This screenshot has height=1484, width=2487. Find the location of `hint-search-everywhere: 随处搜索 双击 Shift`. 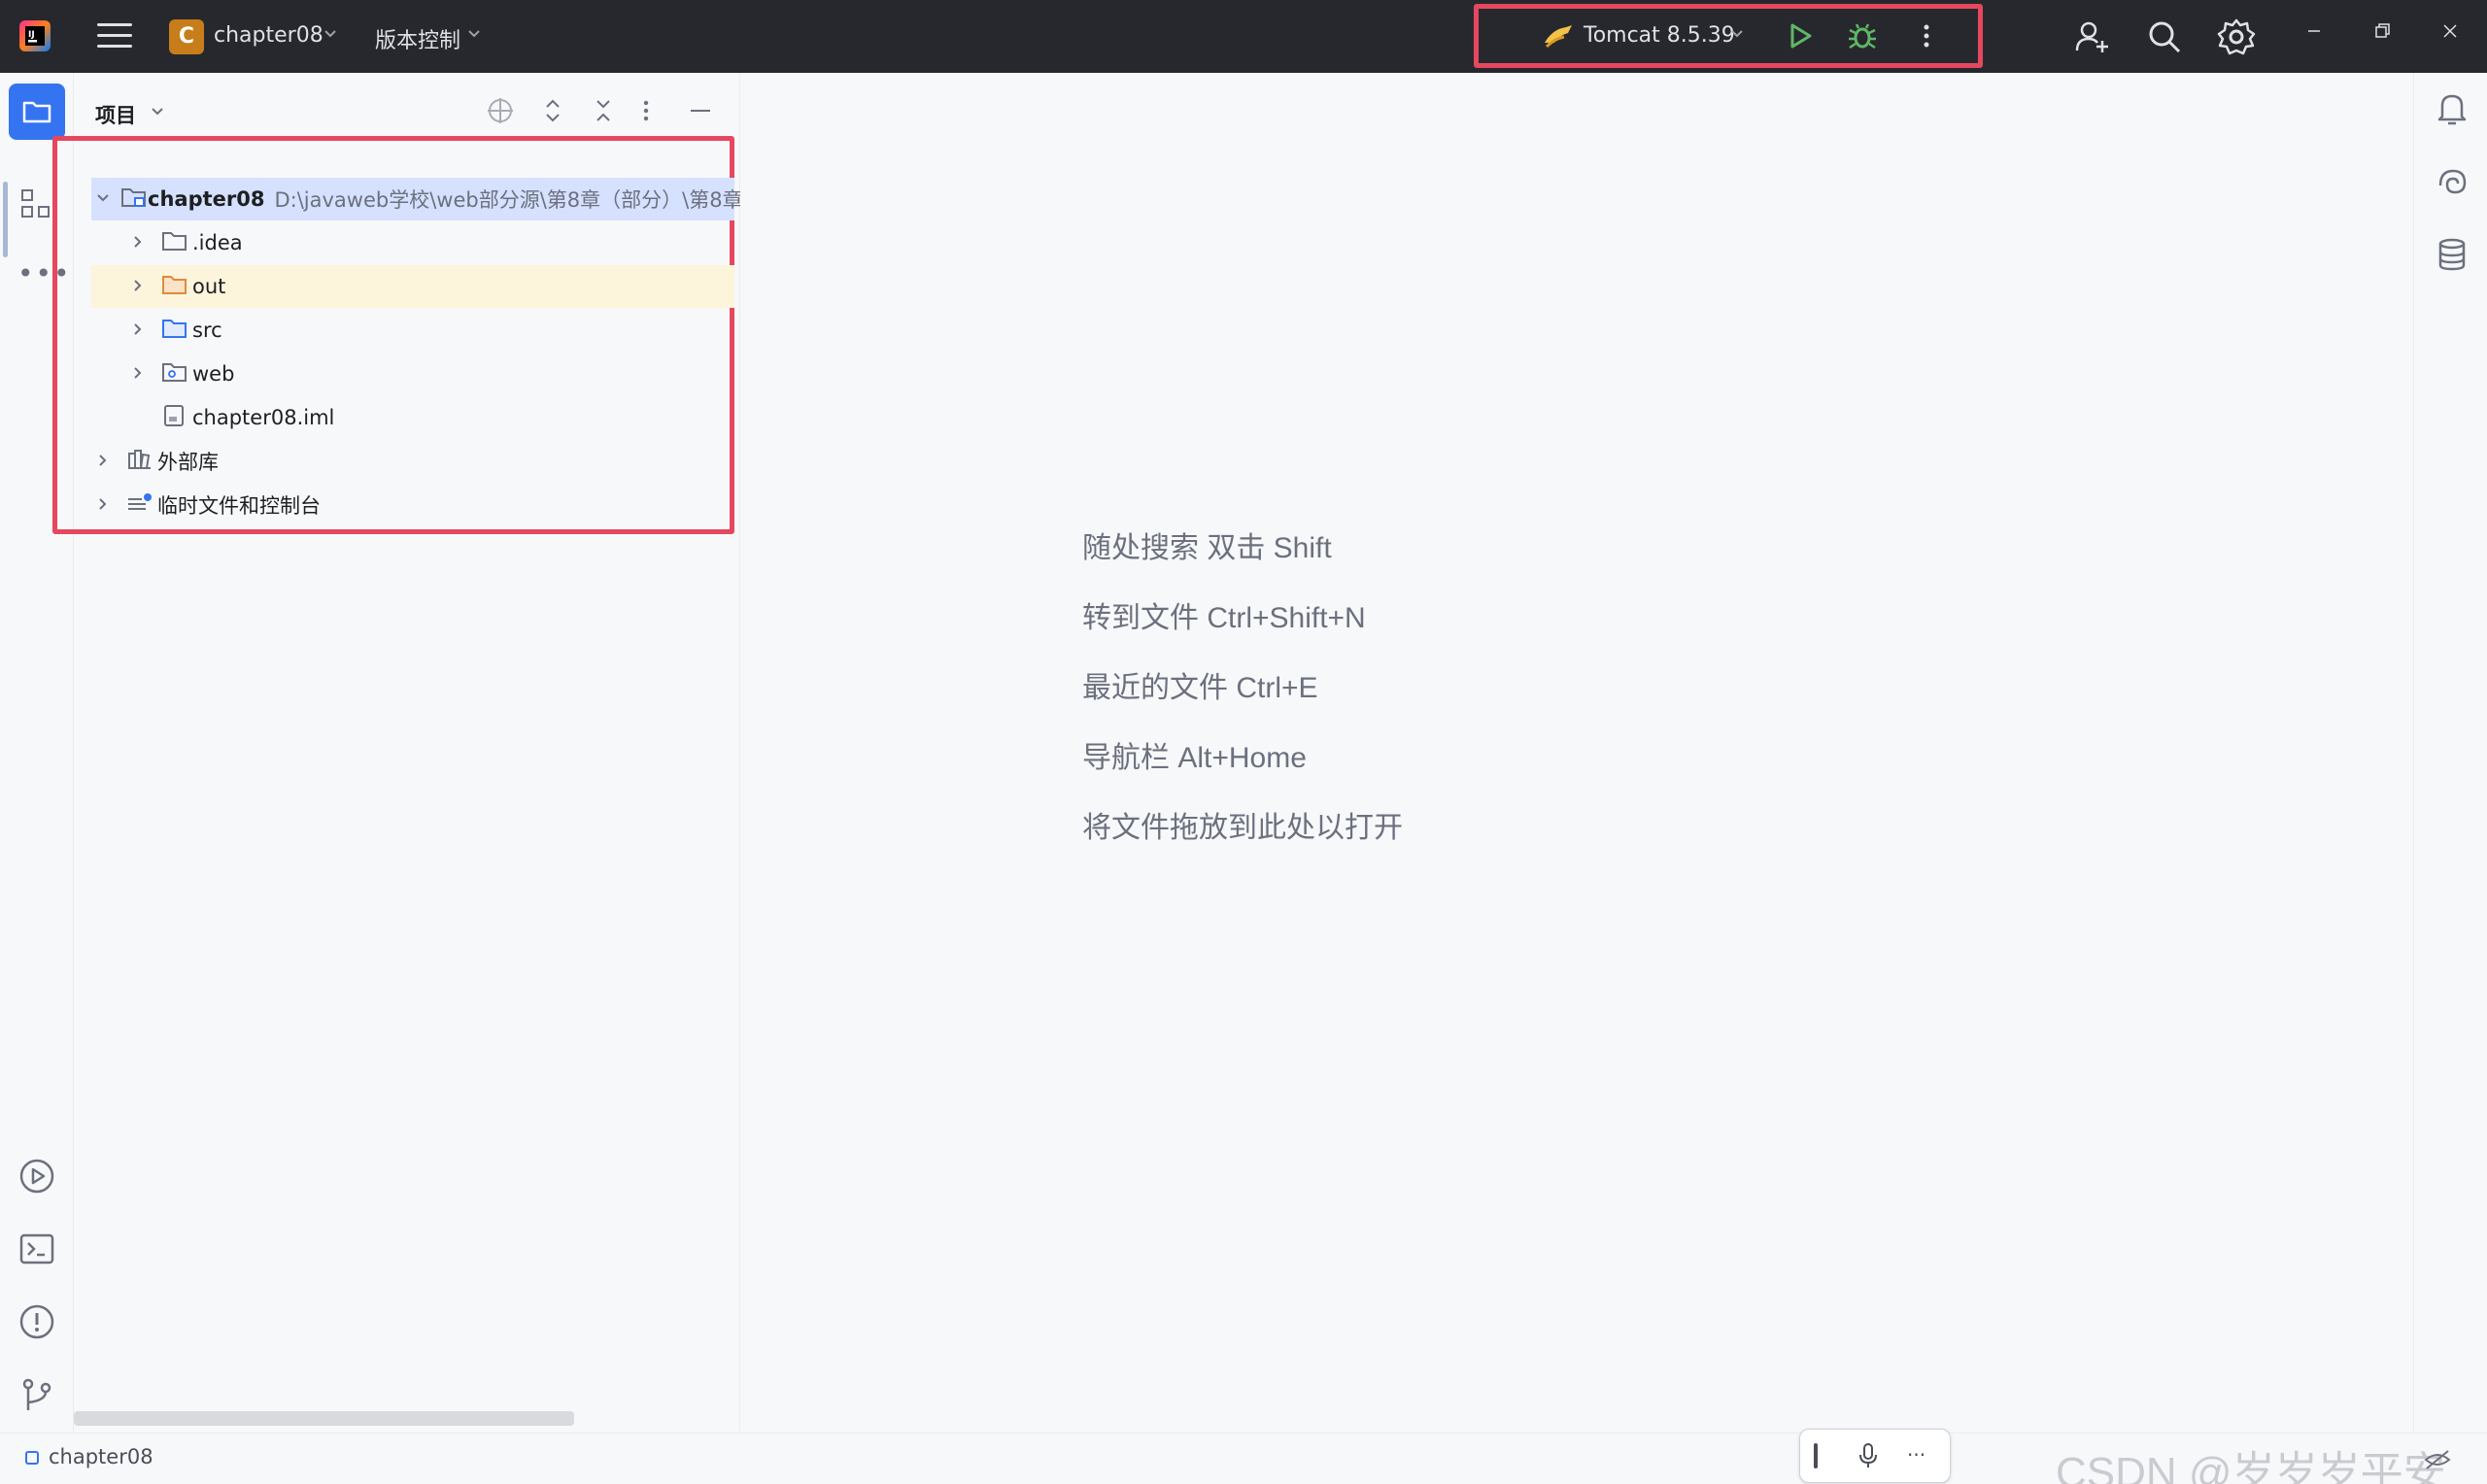

hint-search-everywhere: 随处搜索 双击 Shift is located at coordinates (1207, 548).